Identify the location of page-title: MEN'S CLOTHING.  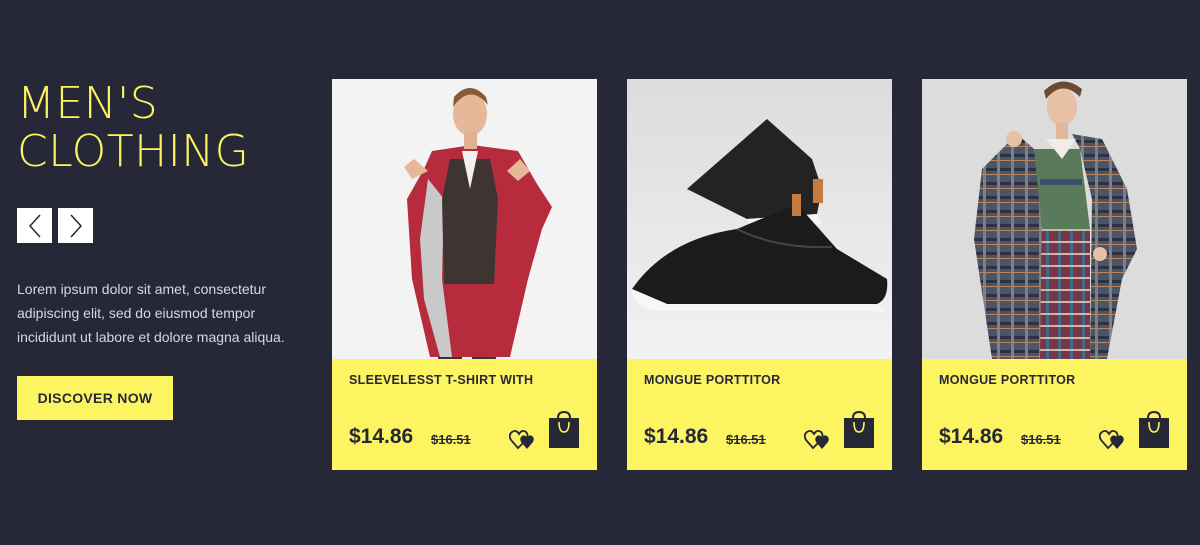
(162, 128).